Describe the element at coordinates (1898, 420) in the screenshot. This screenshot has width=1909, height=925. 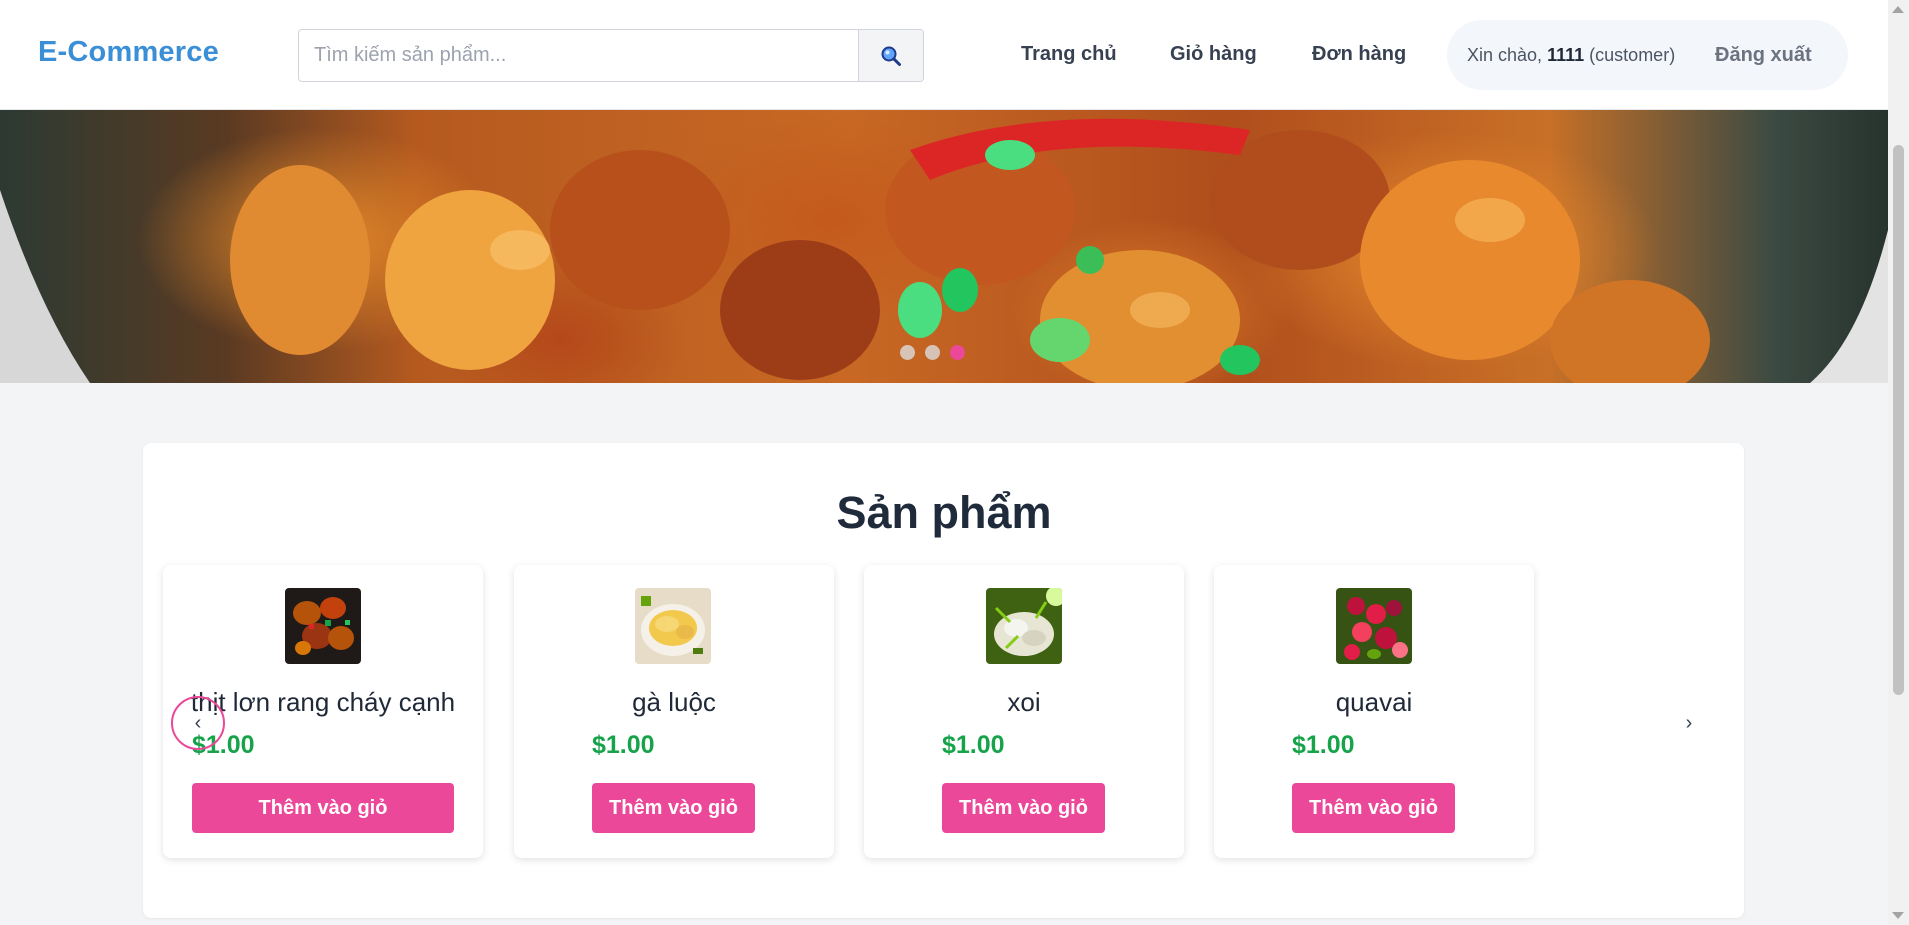
I see `scrollbar-thumb` at that location.